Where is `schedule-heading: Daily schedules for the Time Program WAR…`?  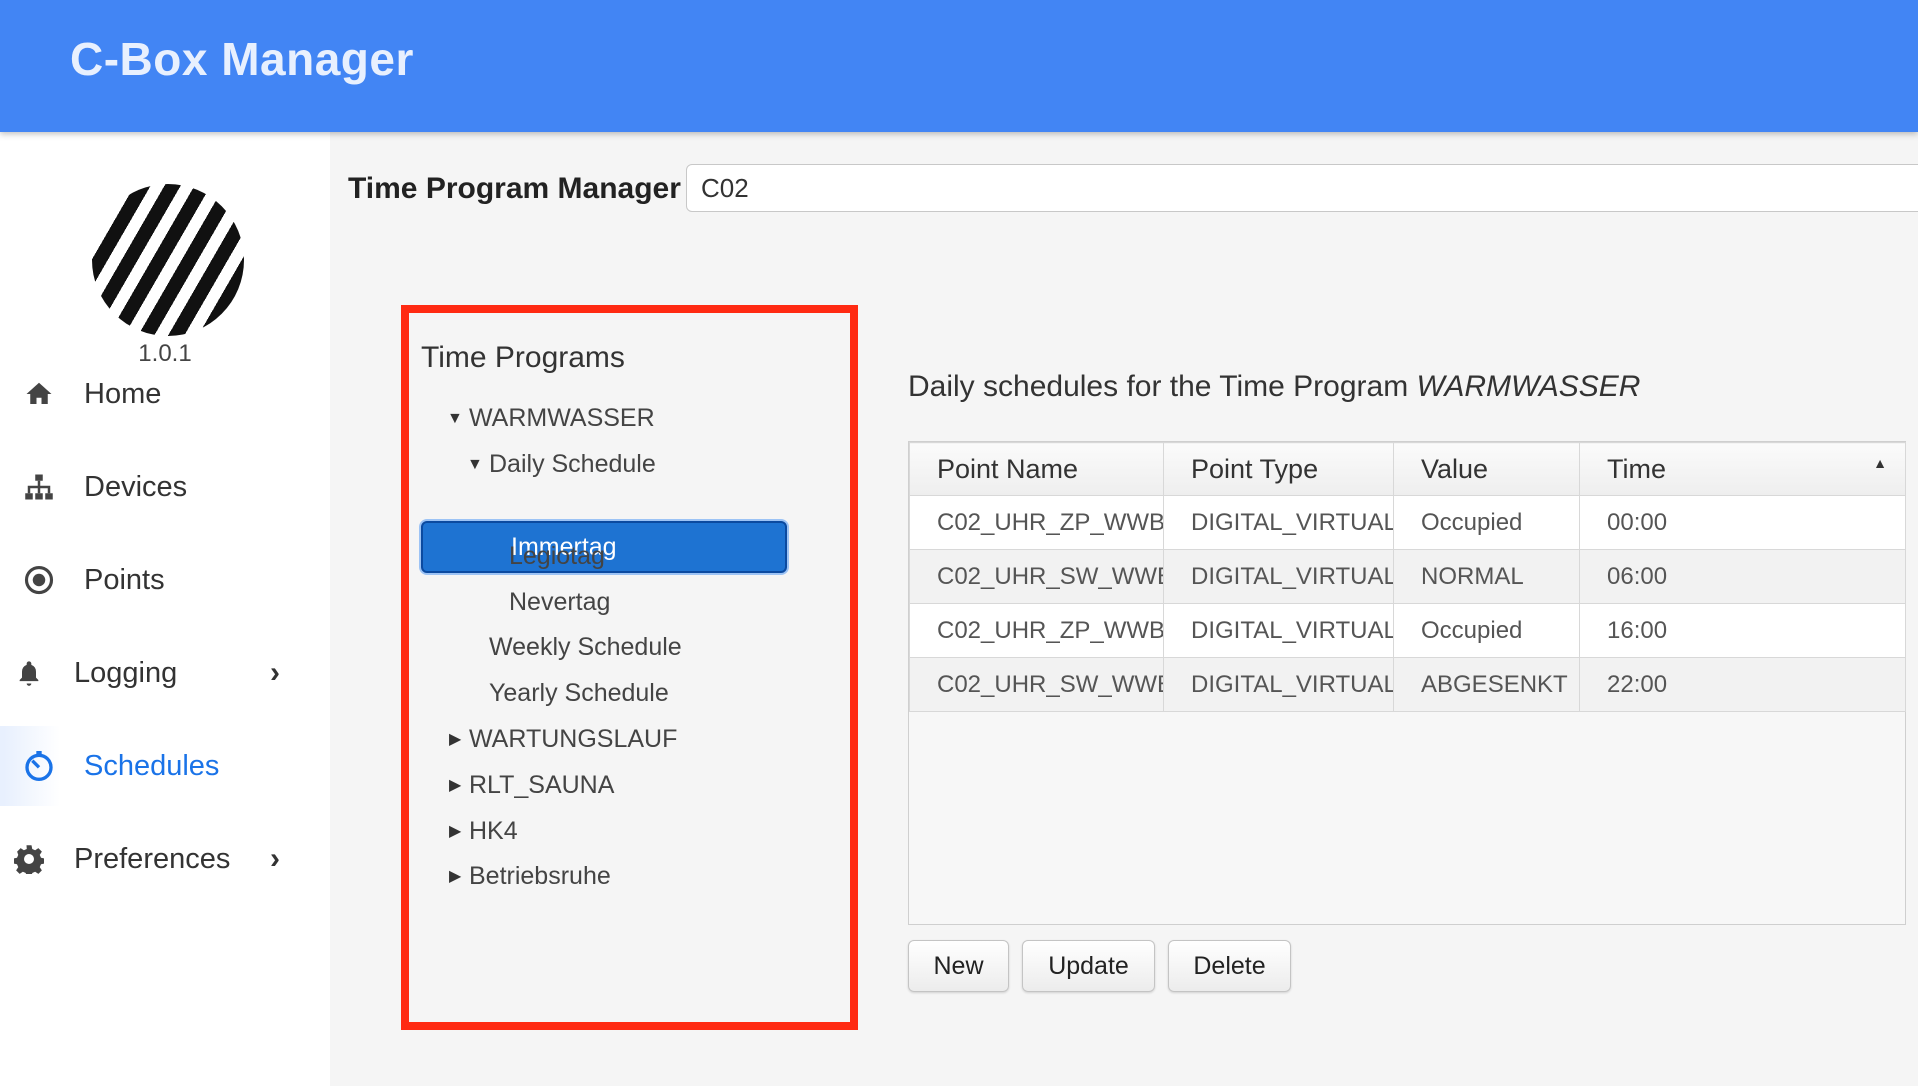
schedule-heading: Daily schedules for the Time Program WAR… is located at coordinates (1274, 387).